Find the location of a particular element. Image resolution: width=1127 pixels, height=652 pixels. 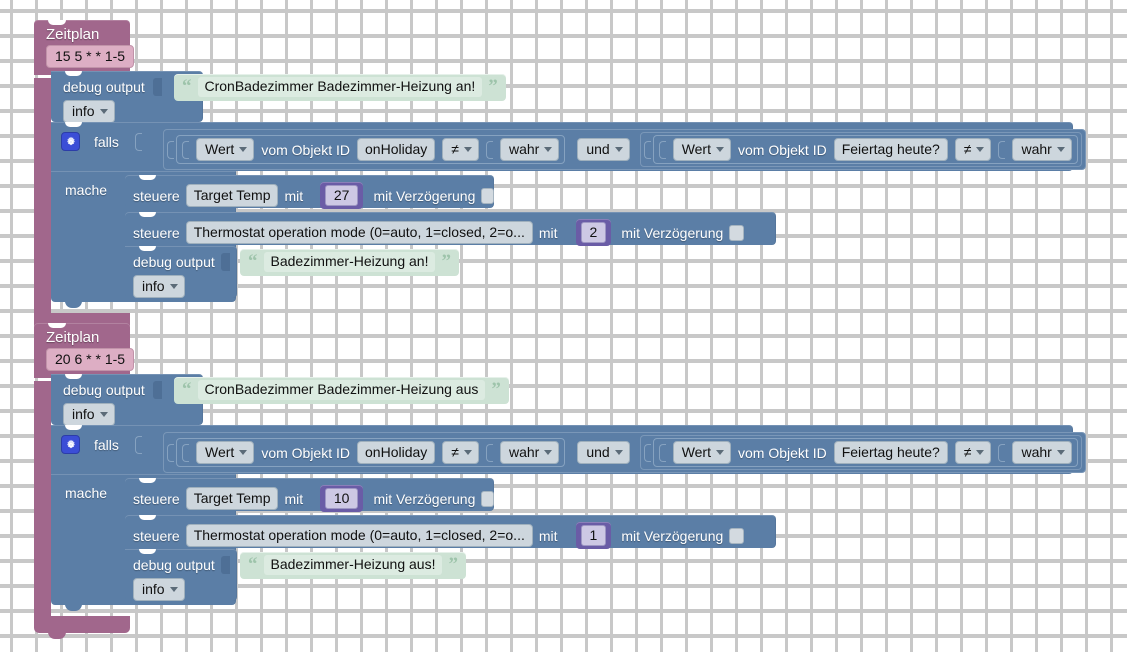

logic-operator-dropdown-2: und is located at coordinates (603, 452).